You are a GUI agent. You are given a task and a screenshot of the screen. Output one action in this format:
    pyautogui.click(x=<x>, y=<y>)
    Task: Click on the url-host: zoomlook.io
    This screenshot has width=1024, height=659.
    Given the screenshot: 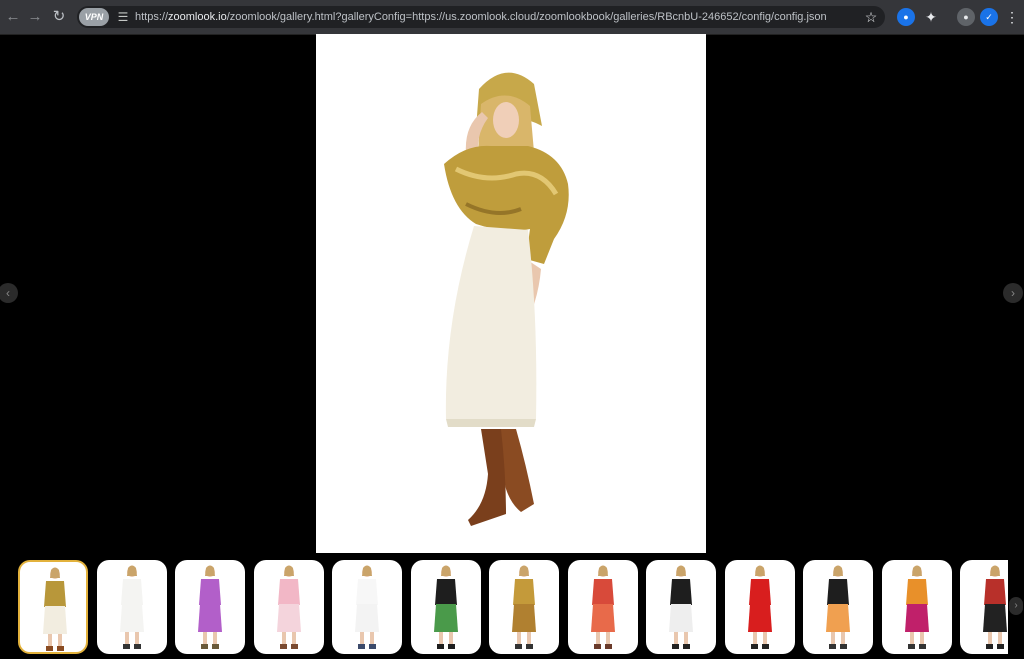 What is the action you would take?
    pyautogui.click(x=197, y=17)
    